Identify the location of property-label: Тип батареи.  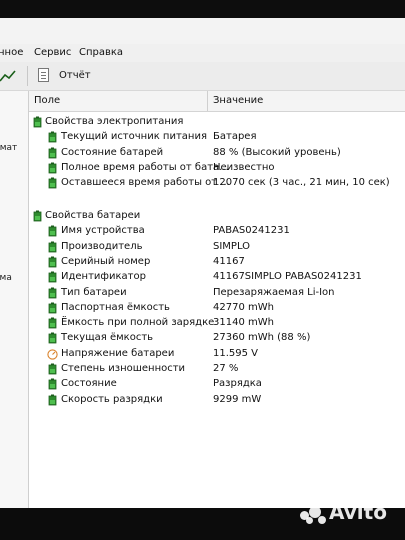
(94, 292).